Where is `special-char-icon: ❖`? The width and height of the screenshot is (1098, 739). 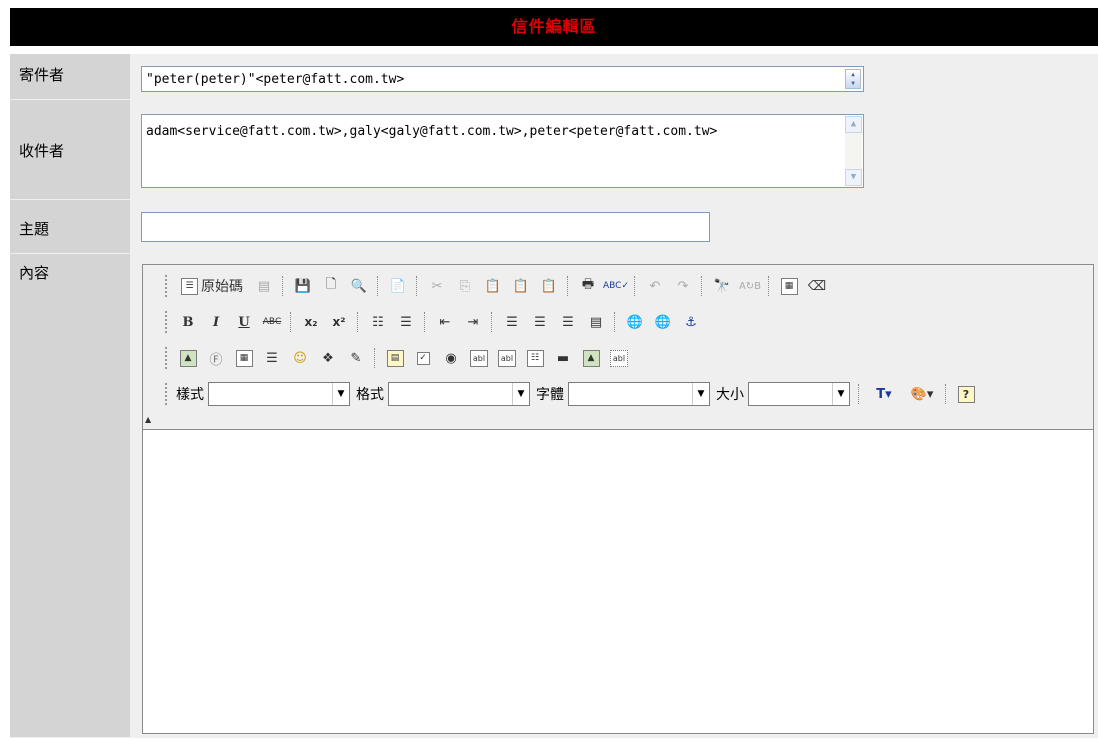 special-char-icon: ❖ is located at coordinates (328, 358).